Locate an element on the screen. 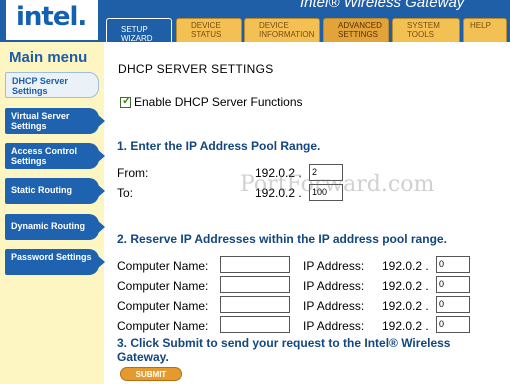 The image size is (510, 384). page-title: DHCP SERVER SETTINGS is located at coordinates (196, 69).